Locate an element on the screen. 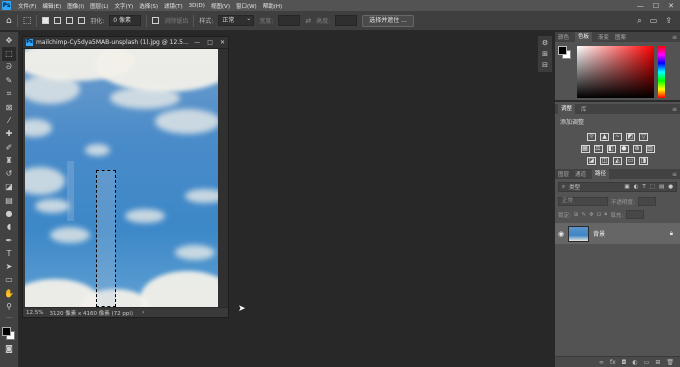 Image resolution: width=680 pixels, height=367 pixels. history-brush-tool-icon: ↺ is located at coordinates (9, 173).